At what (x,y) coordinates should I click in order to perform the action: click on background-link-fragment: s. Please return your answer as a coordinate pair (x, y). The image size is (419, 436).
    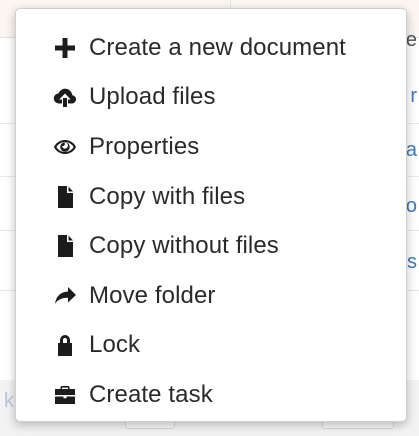
    Looking at the image, I should click on (412, 262).